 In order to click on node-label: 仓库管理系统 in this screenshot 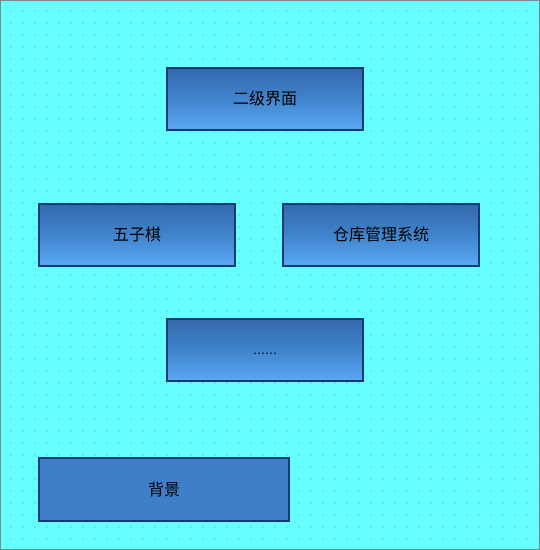, I will do `click(380, 234)`.